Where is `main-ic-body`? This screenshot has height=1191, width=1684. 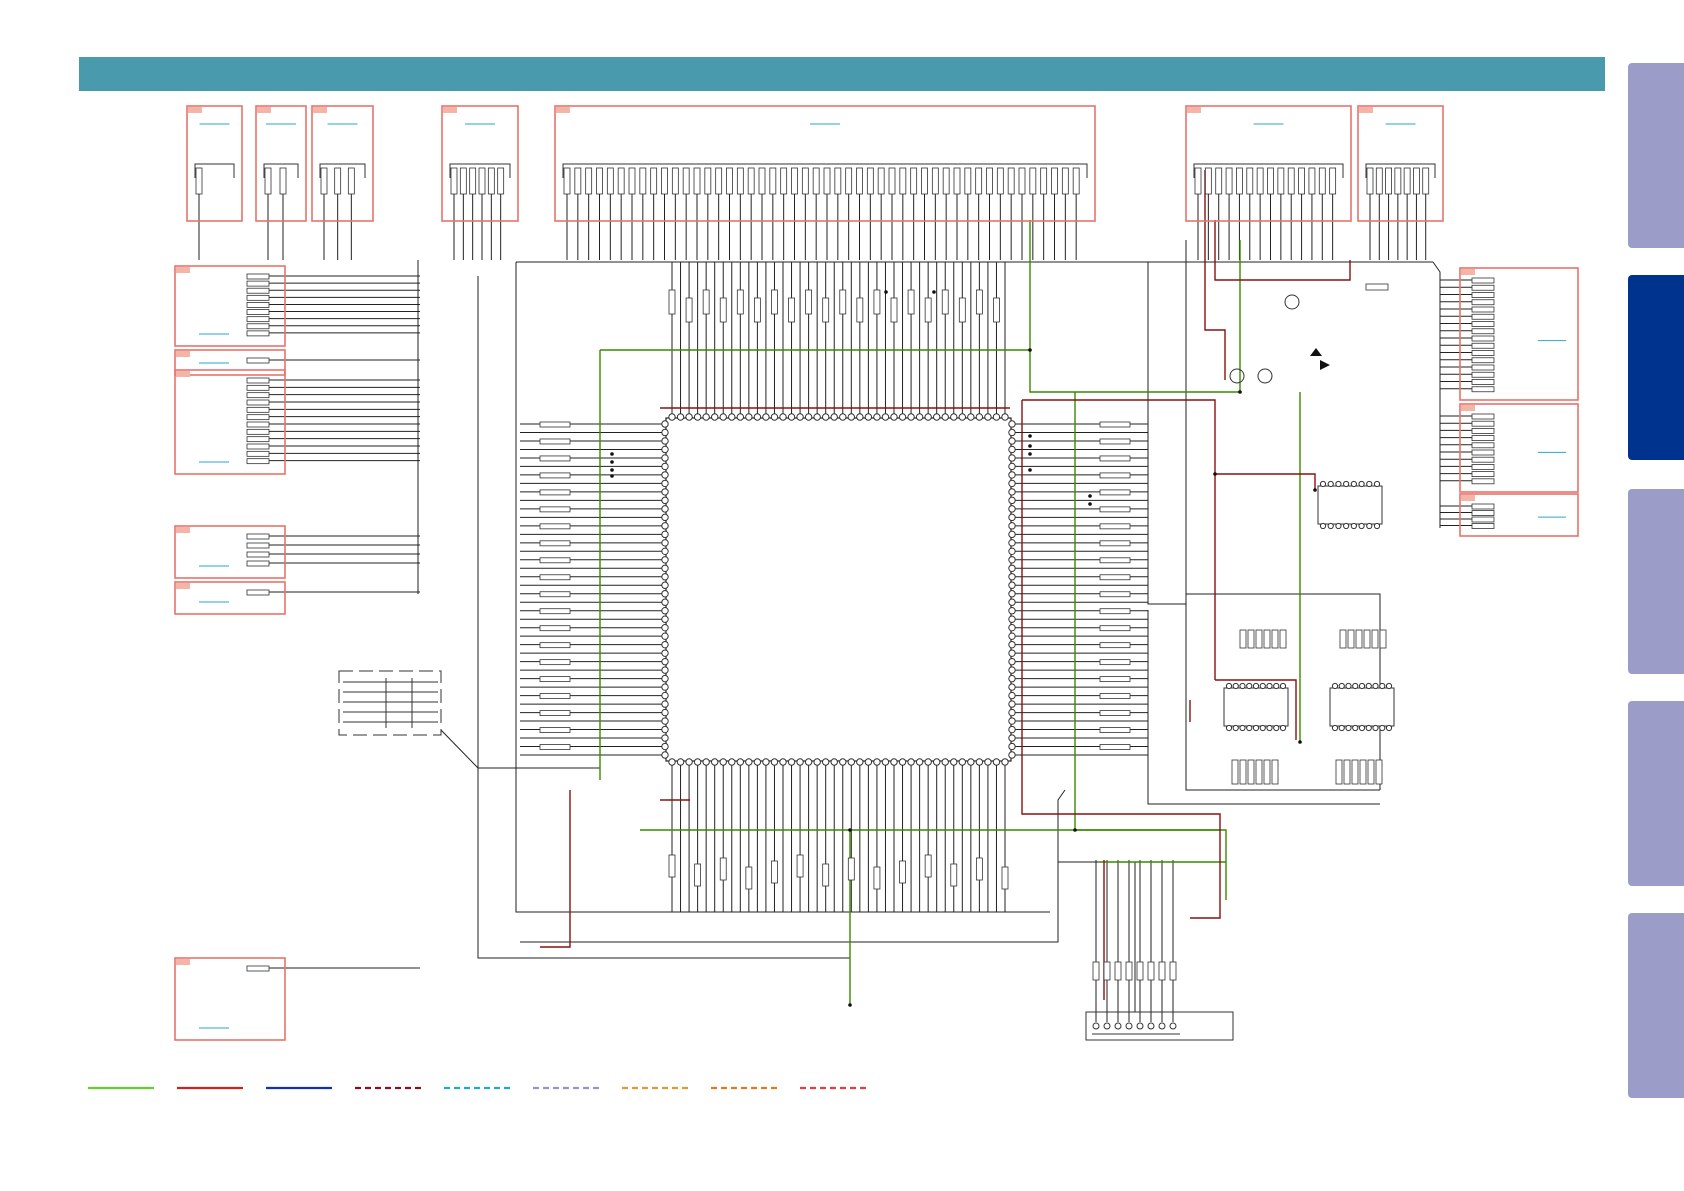 main-ic-body is located at coordinates (838, 589).